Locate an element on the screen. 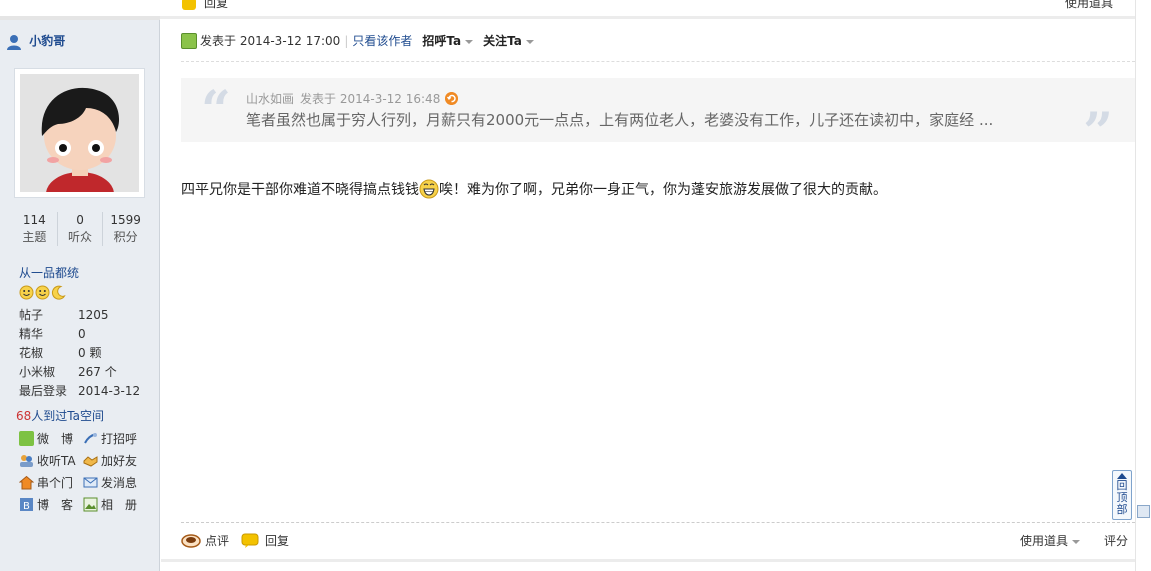  author-stats: 114 主题 0 听众 1599 积分 is located at coordinates (80, 229).